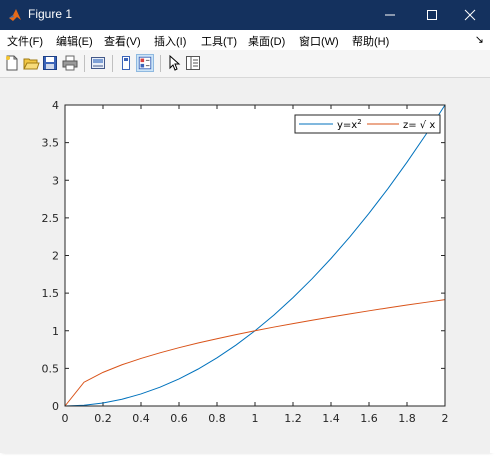  What do you see at coordinates (98, 63) in the screenshot?
I see `link-plot-icon` at bounding box center [98, 63].